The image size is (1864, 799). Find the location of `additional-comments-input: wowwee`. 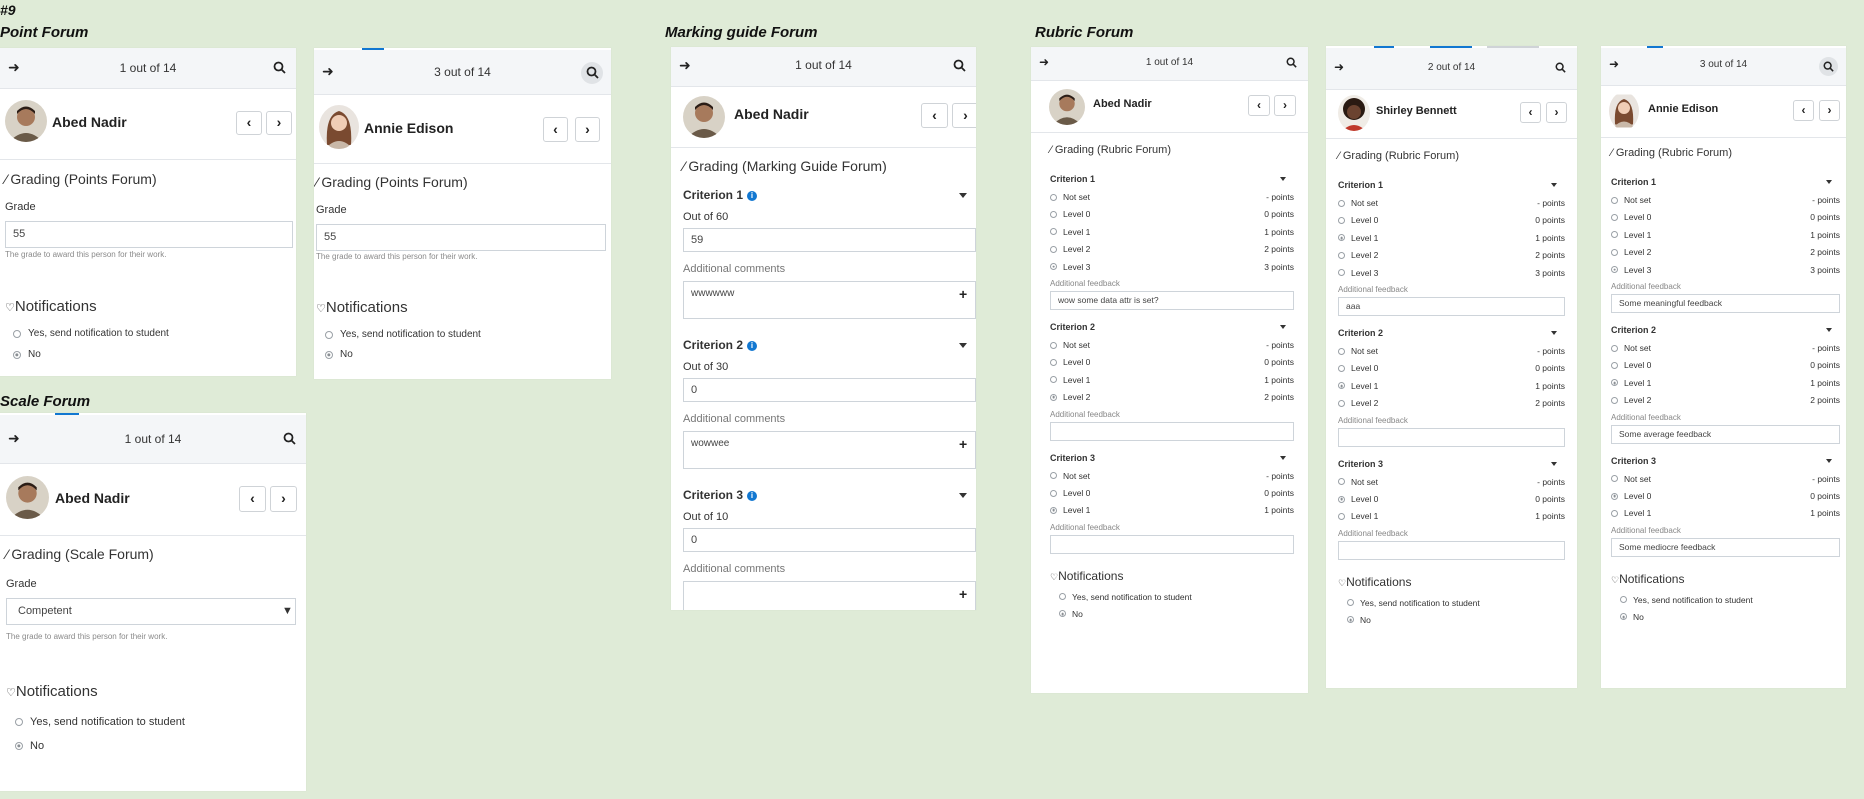

additional-comments-input: wowwee is located at coordinates (829, 450).